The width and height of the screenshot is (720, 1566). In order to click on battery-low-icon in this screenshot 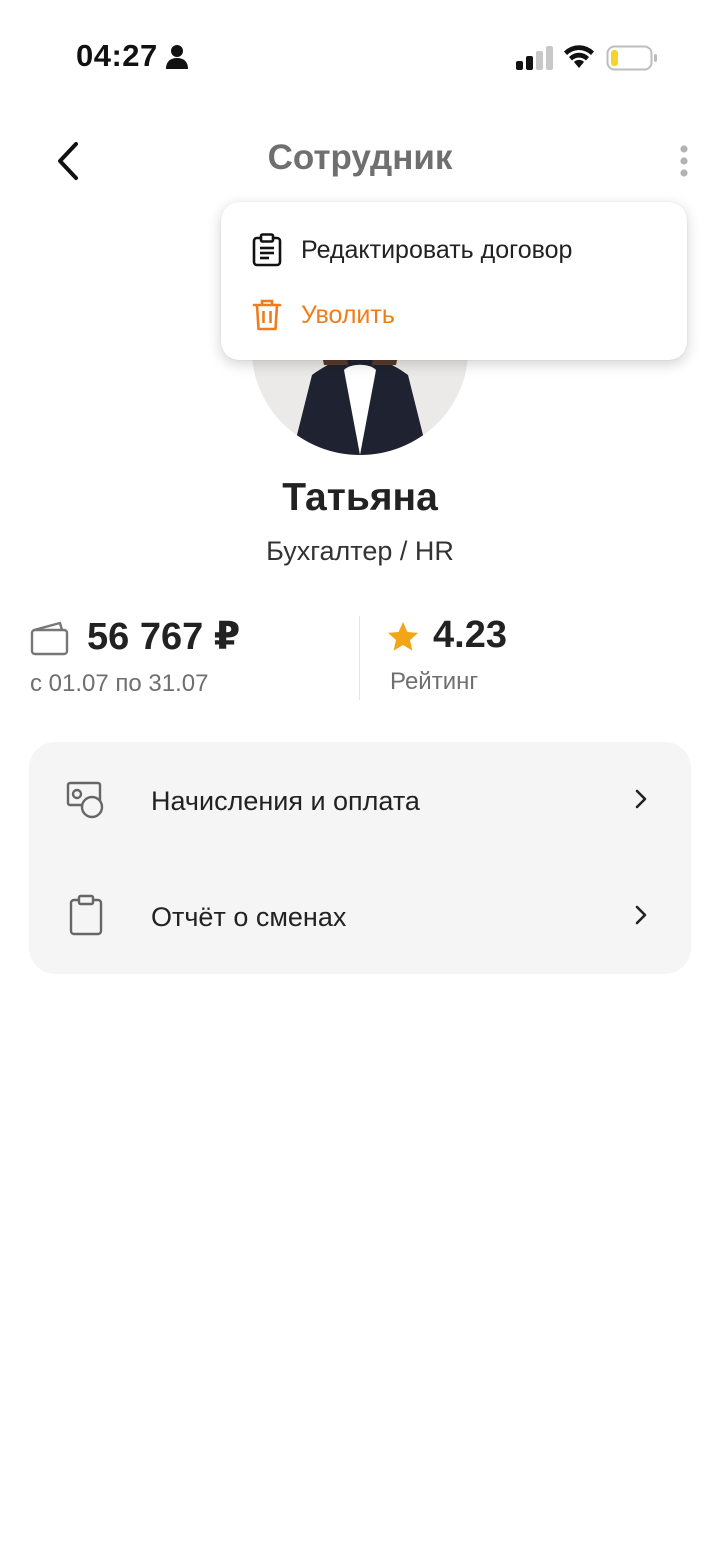, I will do `click(631, 58)`.